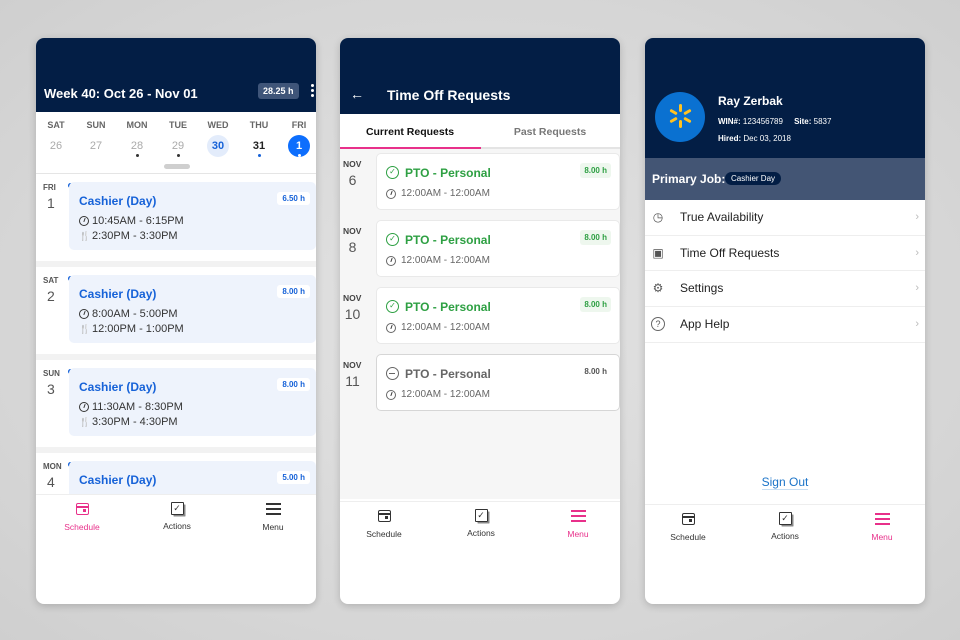  I want to click on sign-out-link: Sign Out, so click(785, 482).